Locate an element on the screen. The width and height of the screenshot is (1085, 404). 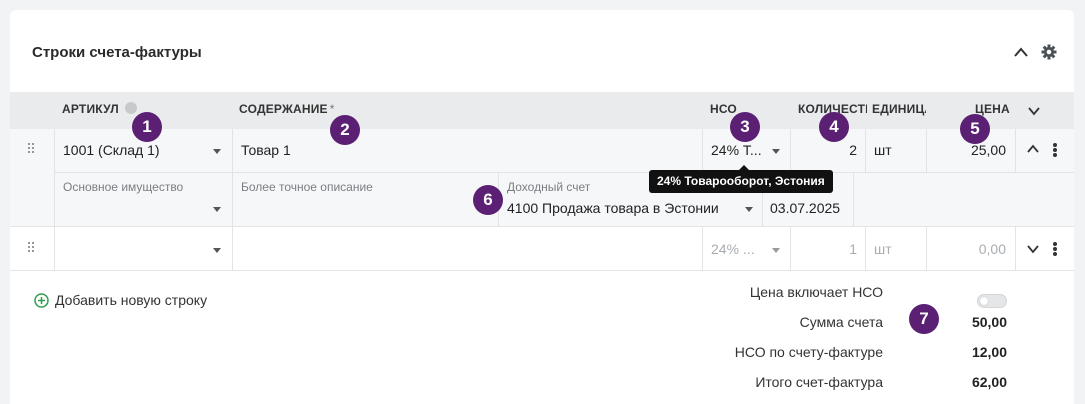
annotation-badge: 1 is located at coordinates (147, 127).